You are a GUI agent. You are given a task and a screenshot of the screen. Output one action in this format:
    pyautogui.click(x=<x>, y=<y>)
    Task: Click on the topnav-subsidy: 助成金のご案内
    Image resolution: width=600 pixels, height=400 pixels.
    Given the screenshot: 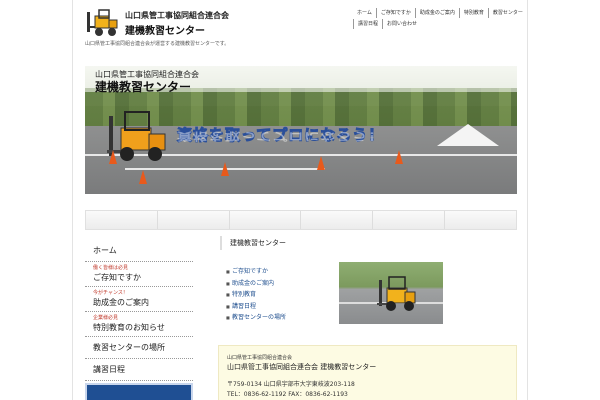 What is the action you would take?
    pyautogui.click(x=436, y=13)
    